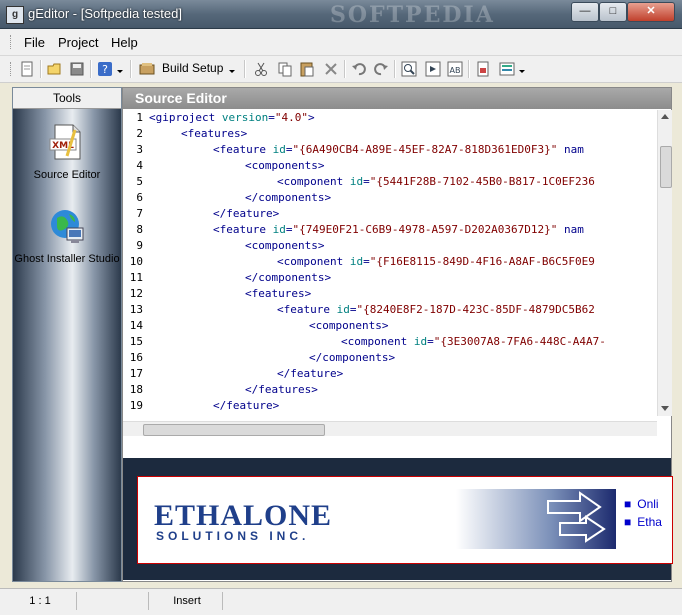 This screenshot has height=615, width=682. Describe the element at coordinates (651, 12) in the screenshot. I see `close-button: ✕` at that location.